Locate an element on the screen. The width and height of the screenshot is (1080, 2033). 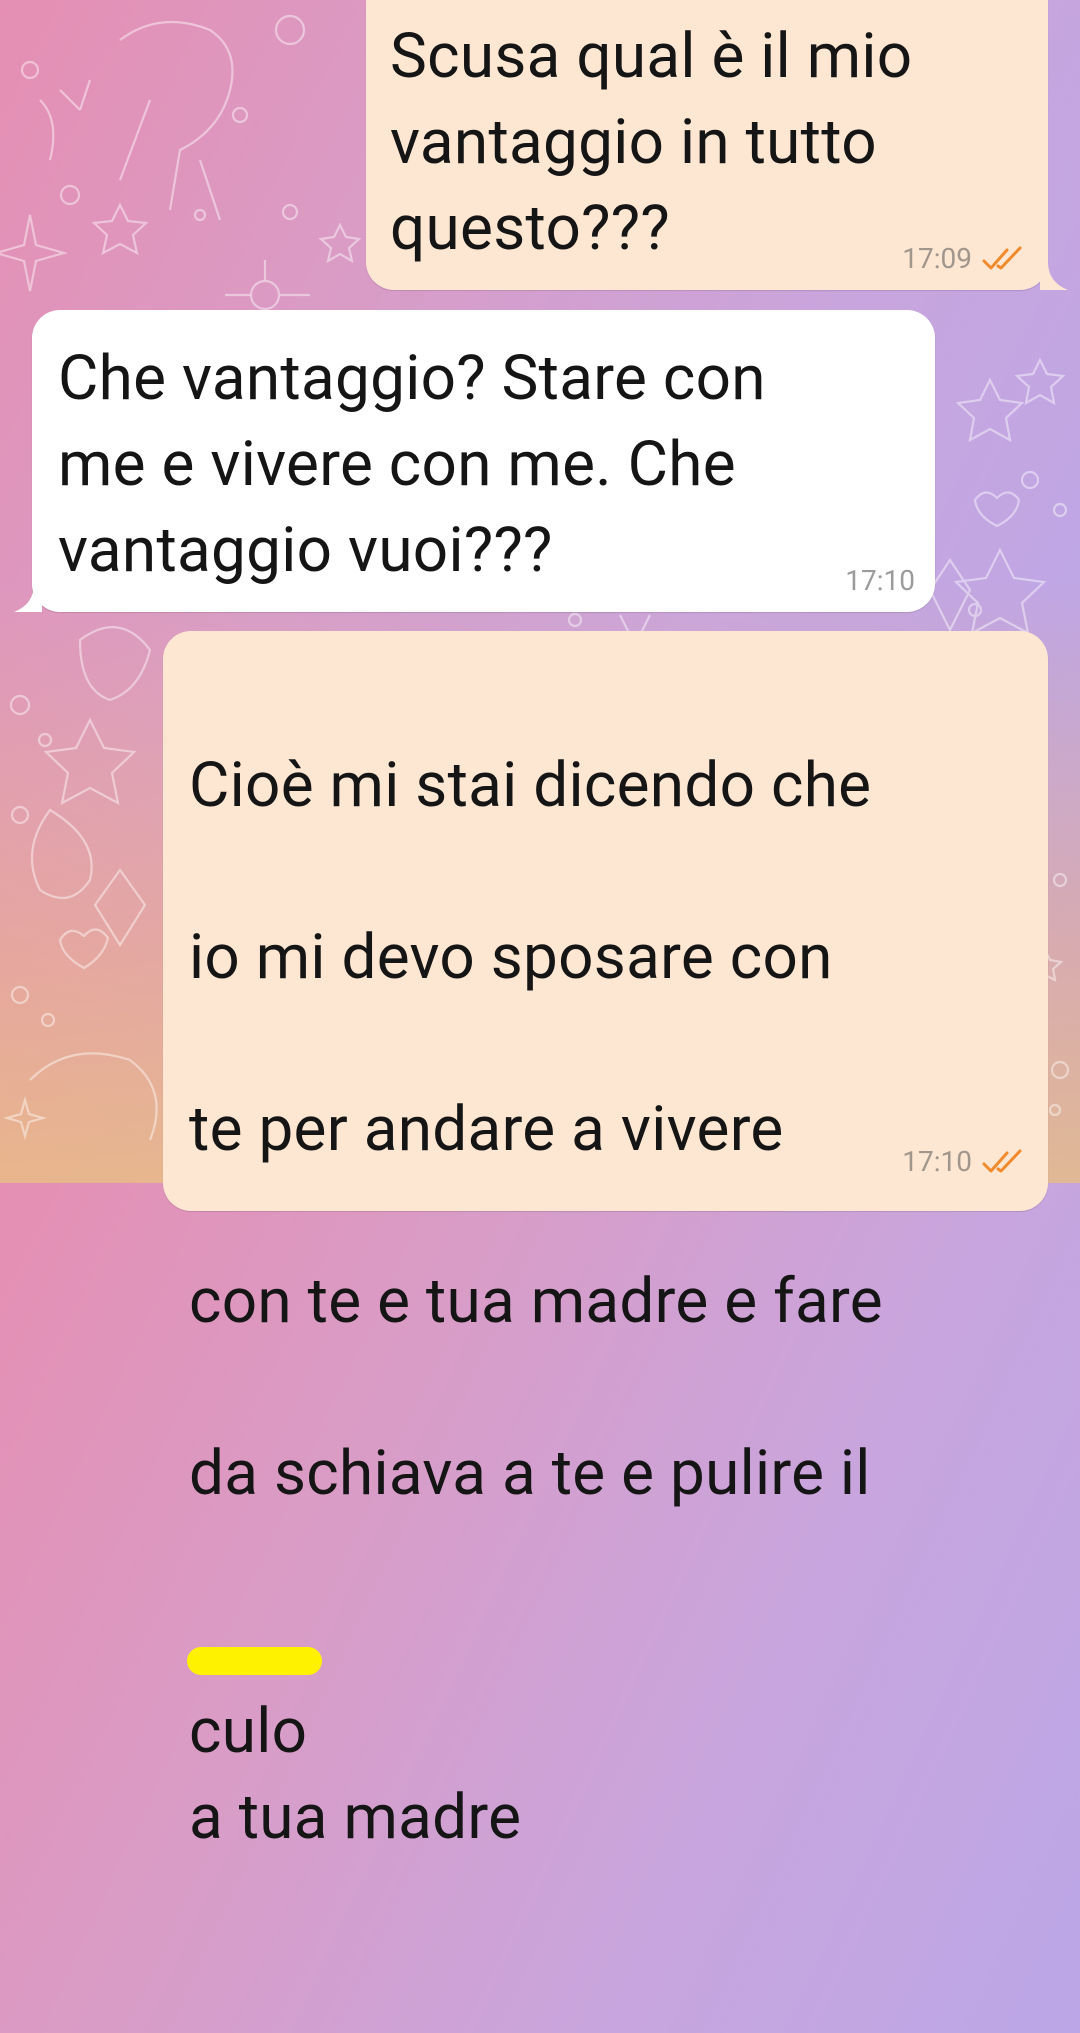
message-meta: 17:09 is located at coordinates (964, 258).